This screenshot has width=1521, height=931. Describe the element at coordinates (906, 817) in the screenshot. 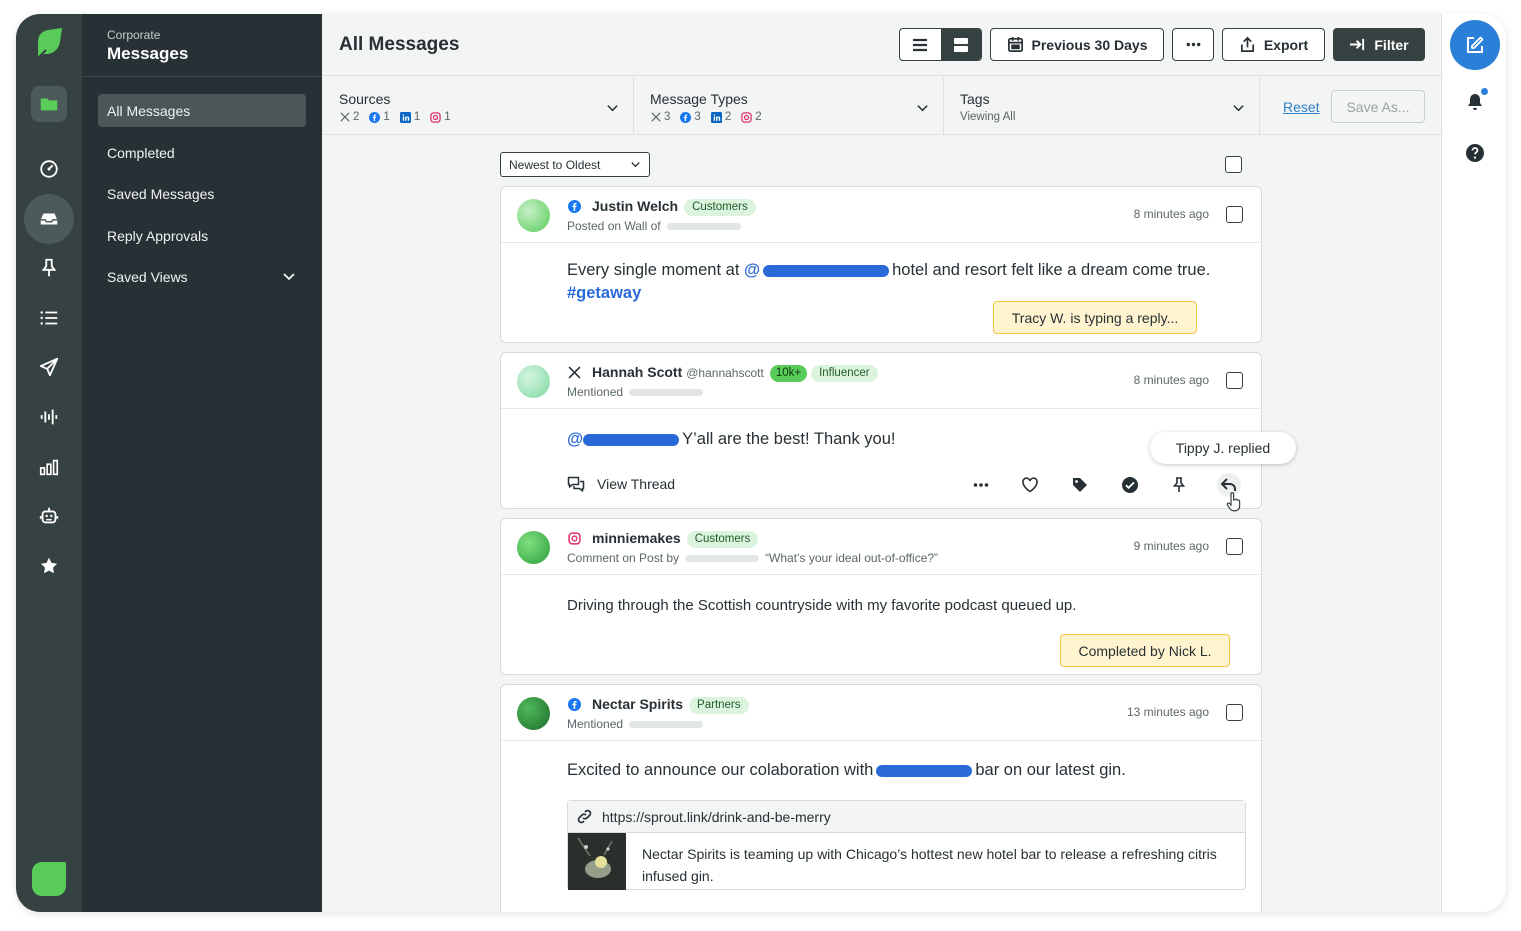

I see `link-preview-header: https://sprout.link/drink-and-be-merry` at that location.